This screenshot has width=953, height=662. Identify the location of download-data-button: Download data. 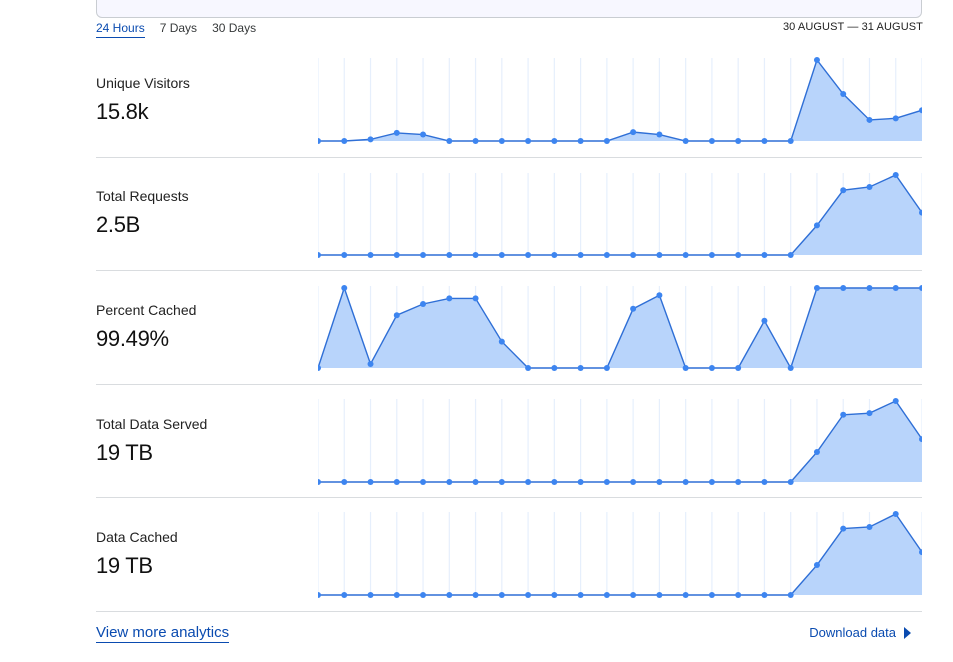
(860, 632).